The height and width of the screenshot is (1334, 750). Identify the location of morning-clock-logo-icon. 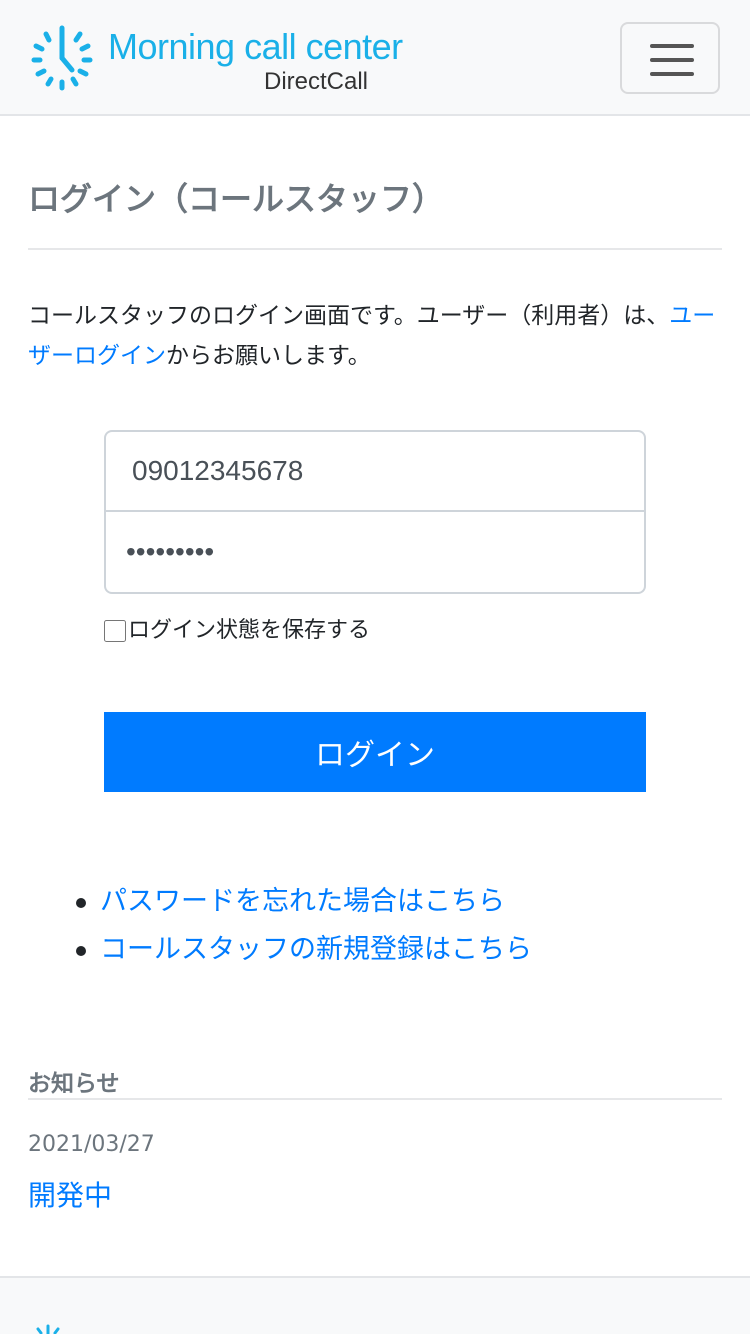
(62, 58).